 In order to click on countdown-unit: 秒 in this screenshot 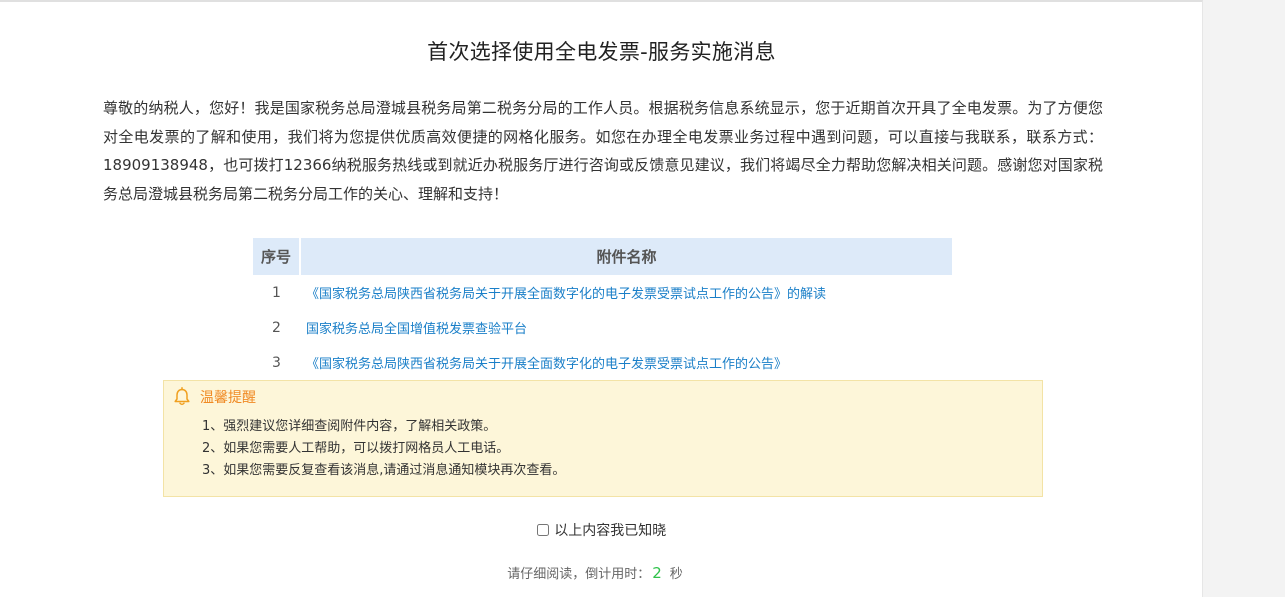, I will do `click(676, 574)`.